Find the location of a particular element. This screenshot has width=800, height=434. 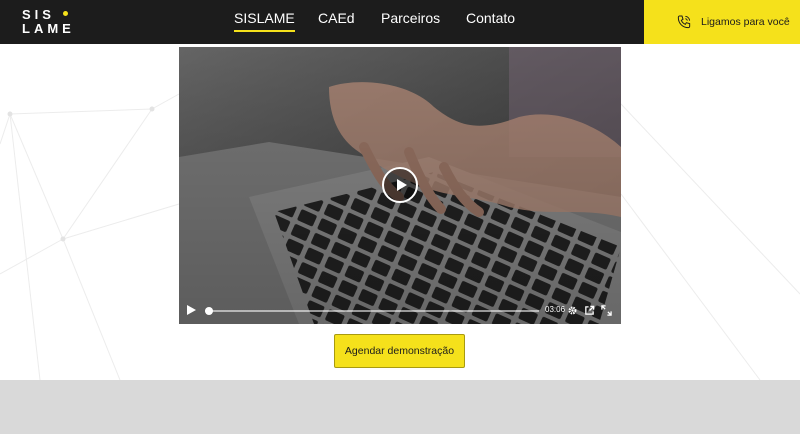

callback-button: Ligamos para você is located at coordinates (722, 22).